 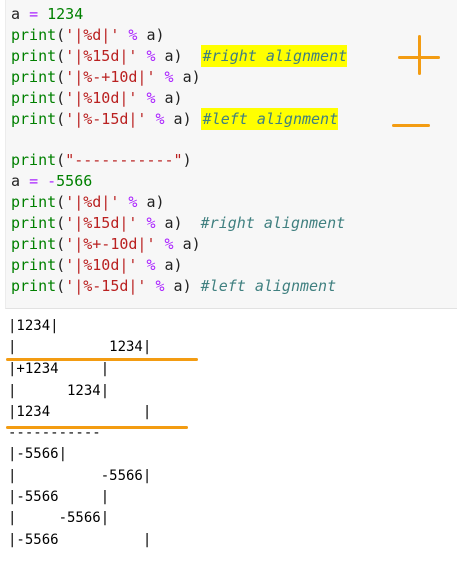 I want to click on underline-left-aligned, so click(x=97, y=427).